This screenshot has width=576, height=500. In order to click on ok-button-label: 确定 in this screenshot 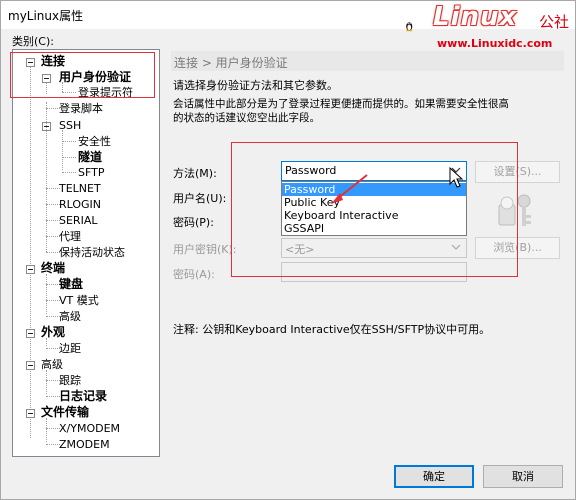, I will do `click(434, 476)`.